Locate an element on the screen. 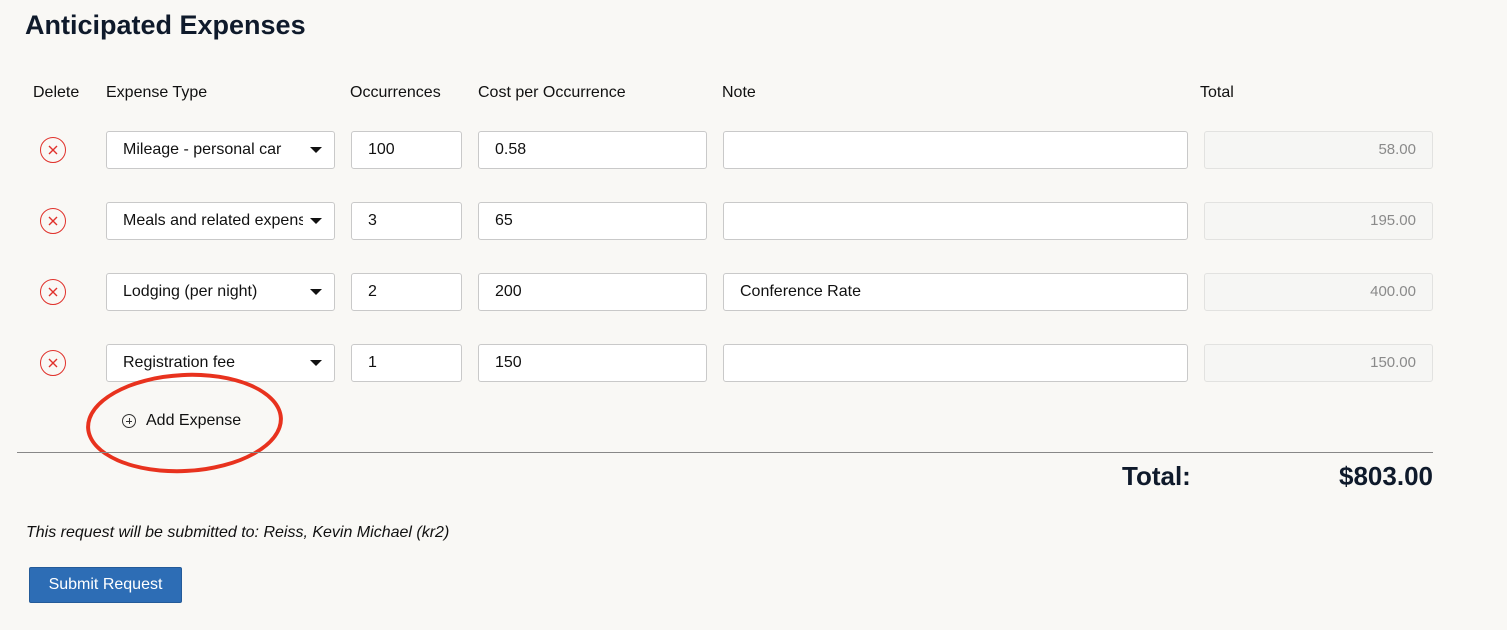 The image size is (1507, 630). expense-row: Mileage - personal car 100 0.58 58.00 is located at coordinates (753, 150).